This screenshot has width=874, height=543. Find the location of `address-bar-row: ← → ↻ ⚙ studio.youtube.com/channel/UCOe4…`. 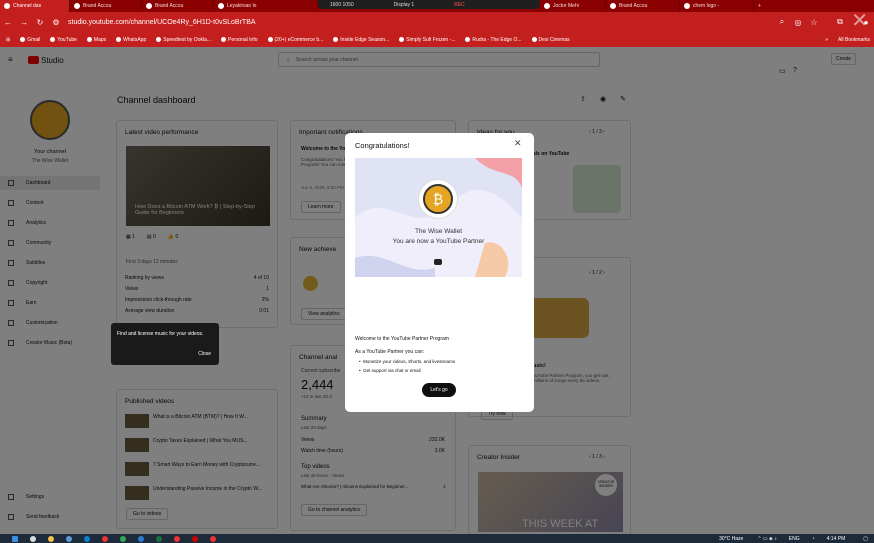

address-bar-row: ← → ↻ ⚙ studio.youtube.com/channel/UCOe4… is located at coordinates (437, 22).